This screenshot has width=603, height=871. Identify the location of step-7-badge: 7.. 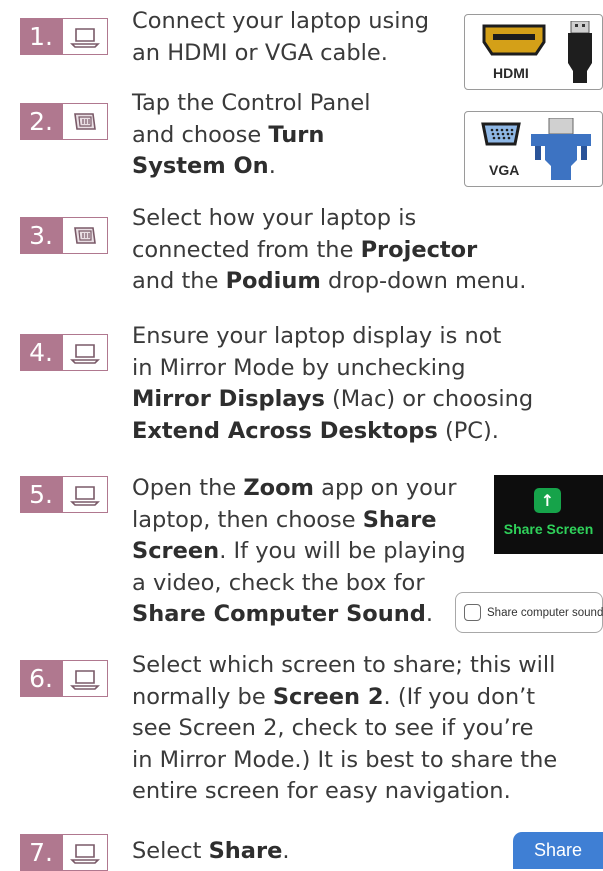
(64, 852).